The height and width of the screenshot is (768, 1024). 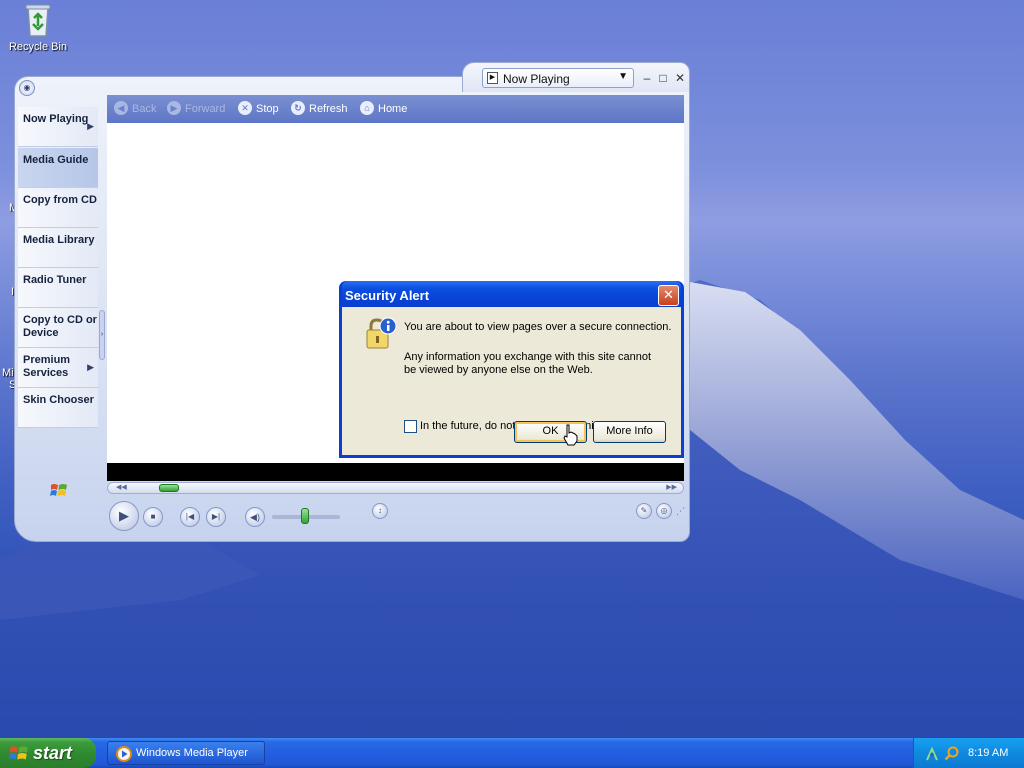 What do you see at coordinates (492, 78) in the screenshot?
I see `now-playing-icon: ▶` at bounding box center [492, 78].